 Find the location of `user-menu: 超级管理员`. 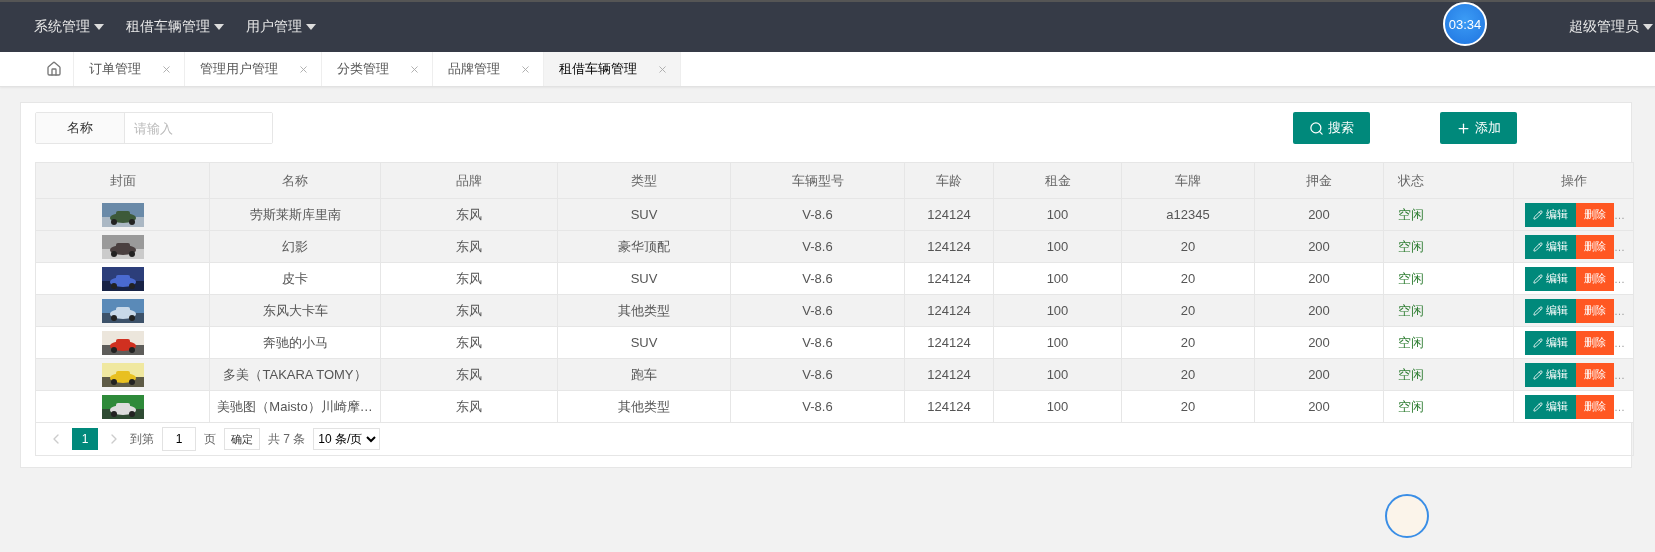

user-menu: 超级管理员 is located at coordinates (1611, 27).